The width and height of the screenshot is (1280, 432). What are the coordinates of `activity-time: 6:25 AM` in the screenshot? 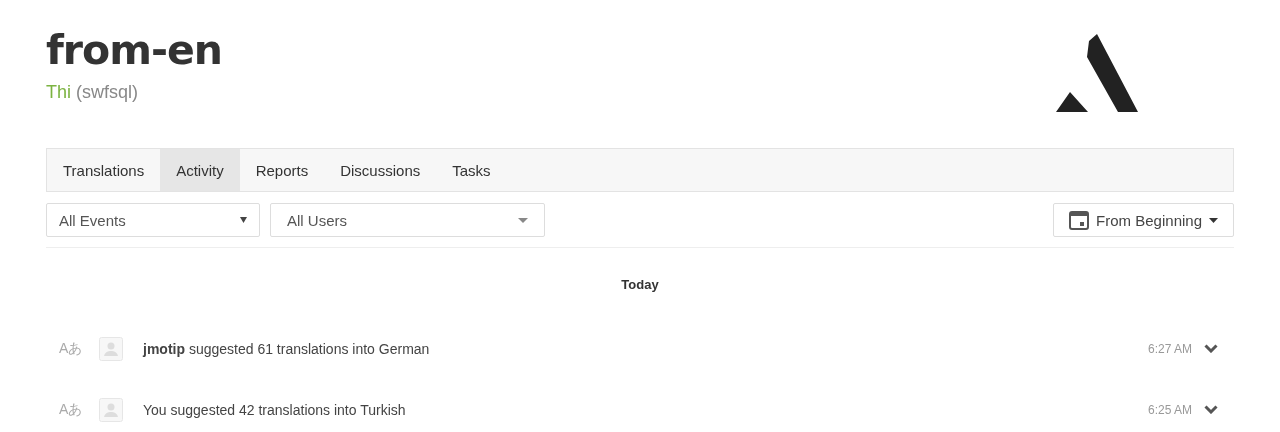 It's located at (1169, 409).